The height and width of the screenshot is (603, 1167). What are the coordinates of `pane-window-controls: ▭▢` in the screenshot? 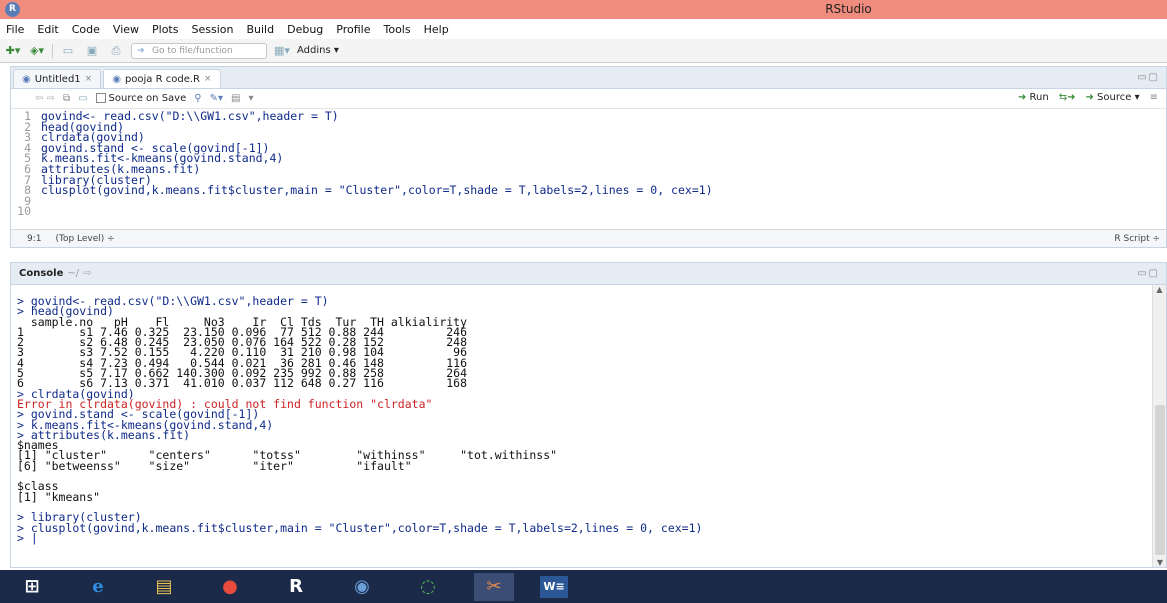 It's located at (1148, 77).